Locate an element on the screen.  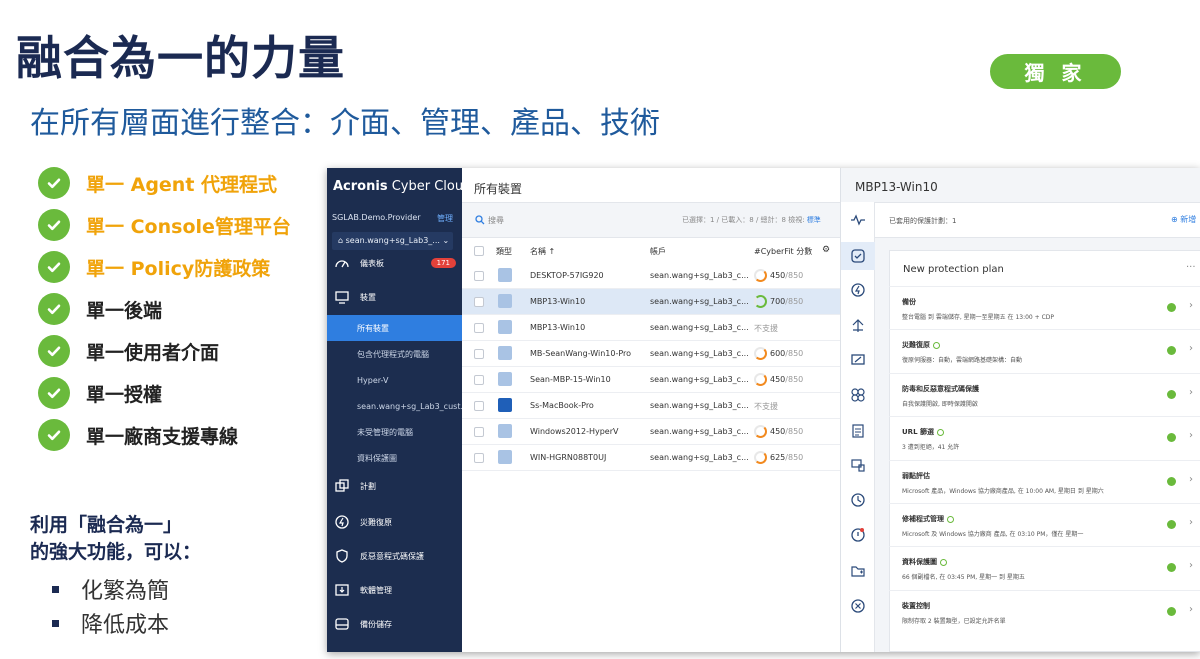
plan-module-row: 裝置控制 限制存取 2 裝置類型，已設定允許名單 › is located at coordinates (1044, 611).